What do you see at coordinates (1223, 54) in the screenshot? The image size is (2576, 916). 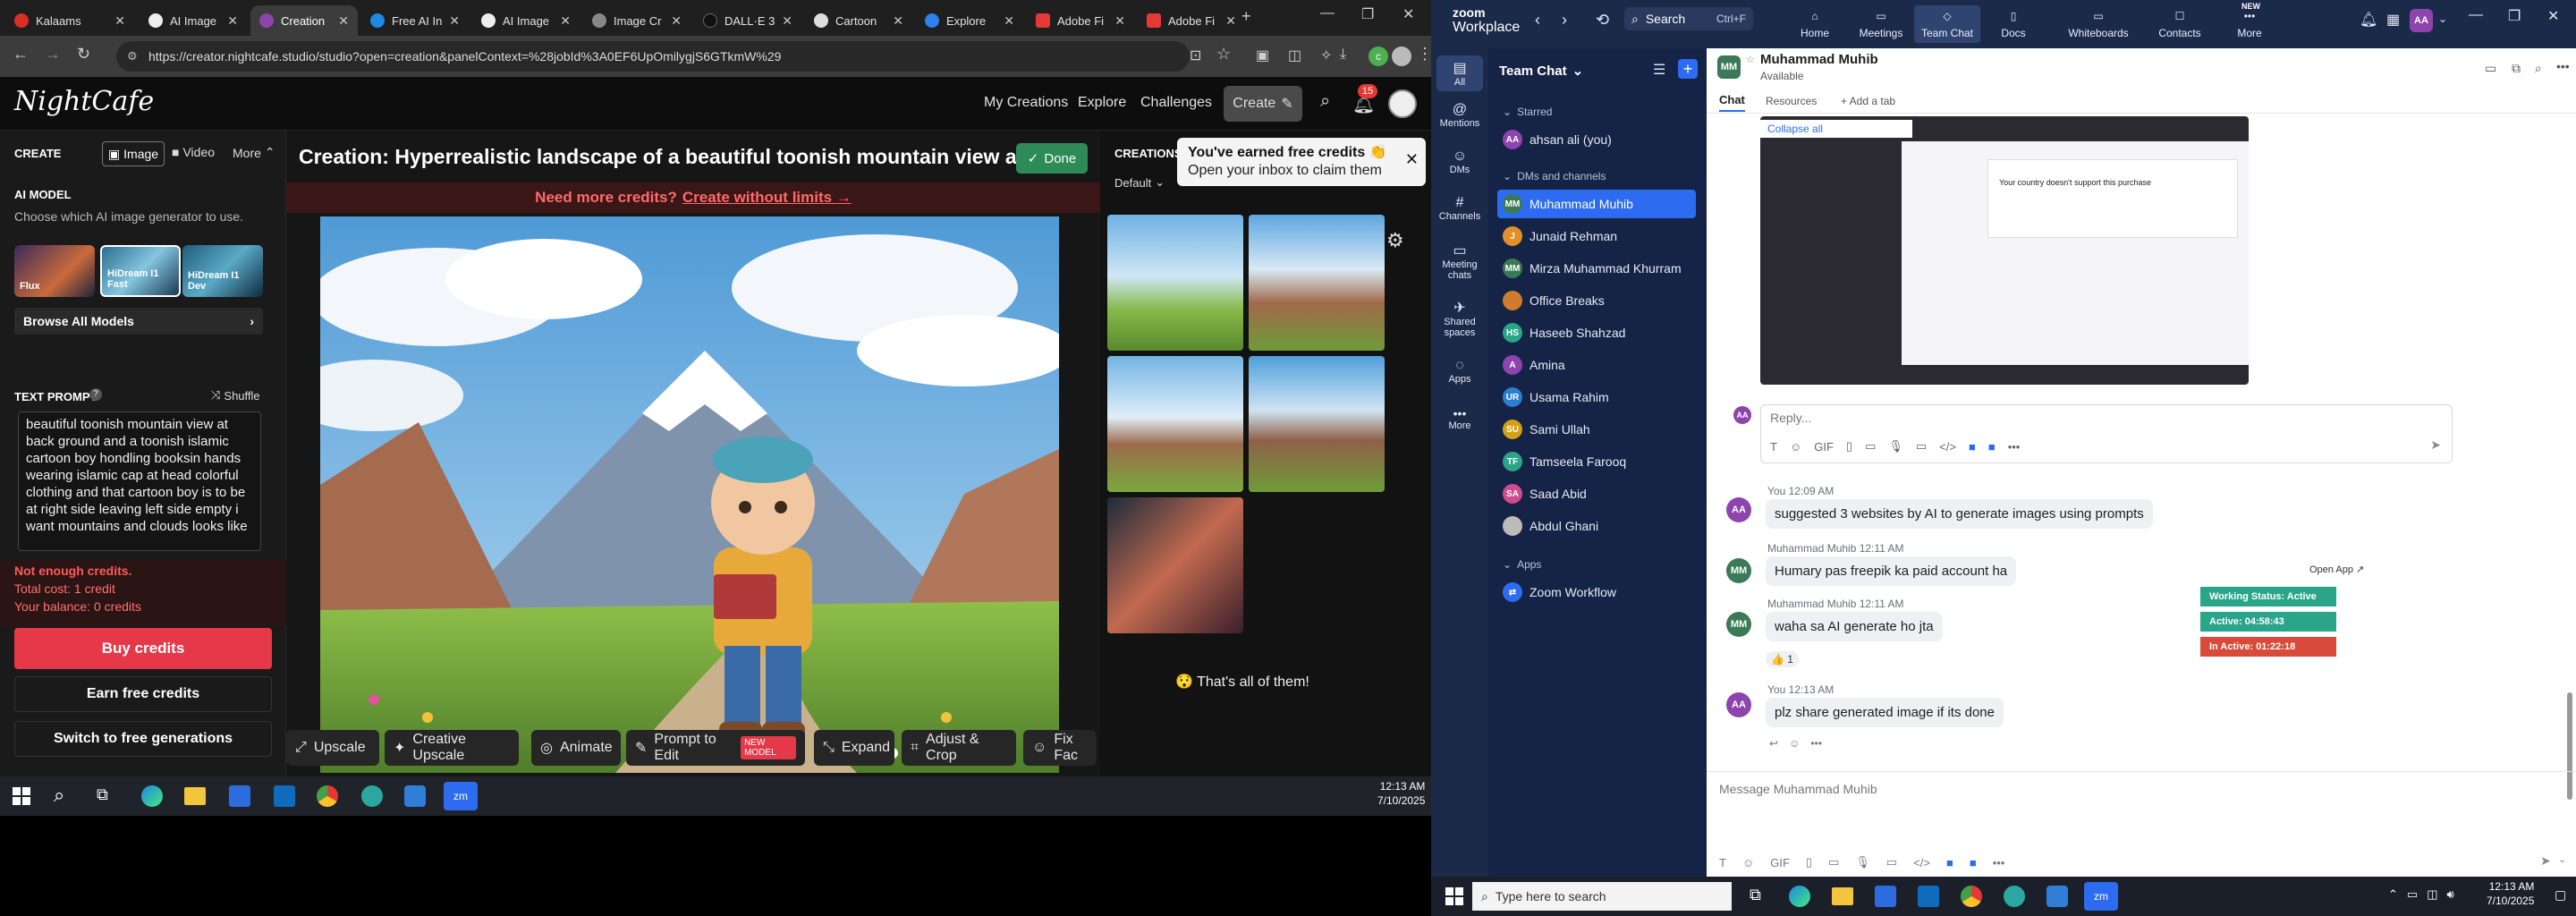 I see `bookmark-star-icon: ☆` at bounding box center [1223, 54].